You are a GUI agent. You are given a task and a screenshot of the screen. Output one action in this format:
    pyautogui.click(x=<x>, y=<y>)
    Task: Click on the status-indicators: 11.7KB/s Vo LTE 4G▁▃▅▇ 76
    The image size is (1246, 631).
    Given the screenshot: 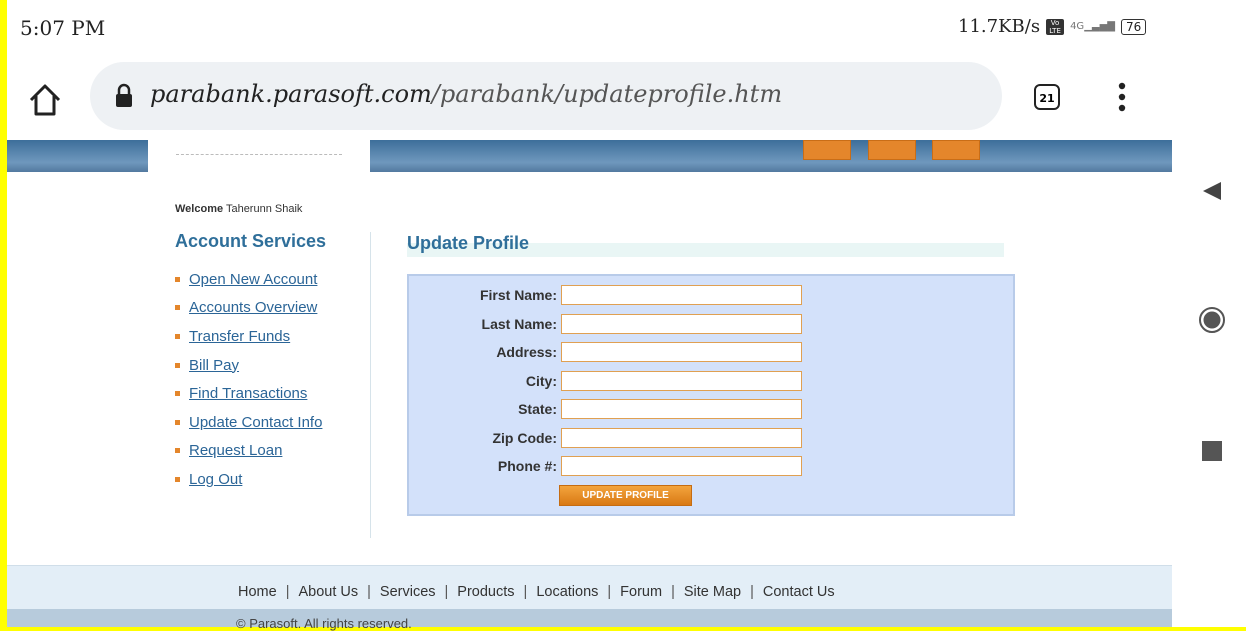 What is the action you would take?
    pyautogui.click(x=1052, y=26)
    